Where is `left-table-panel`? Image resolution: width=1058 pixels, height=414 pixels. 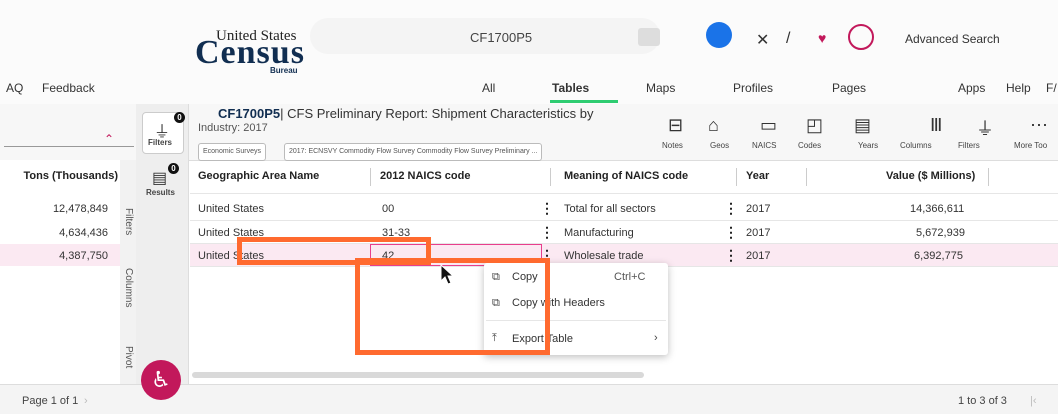 left-table-panel is located at coordinates (60, 270).